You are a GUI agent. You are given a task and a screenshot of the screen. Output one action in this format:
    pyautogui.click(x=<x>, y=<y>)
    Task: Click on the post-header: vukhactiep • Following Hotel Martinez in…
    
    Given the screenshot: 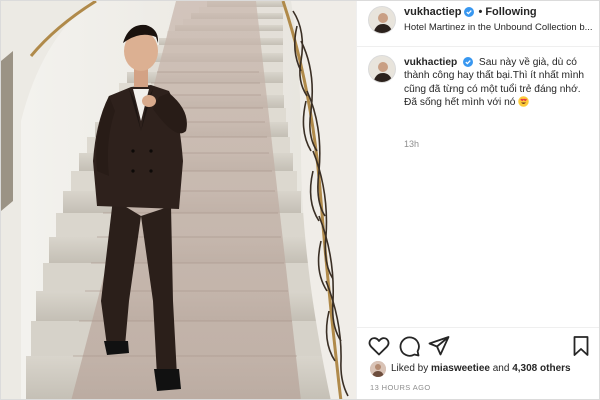 What is the action you would take?
    pyautogui.click(x=478, y=24)
    